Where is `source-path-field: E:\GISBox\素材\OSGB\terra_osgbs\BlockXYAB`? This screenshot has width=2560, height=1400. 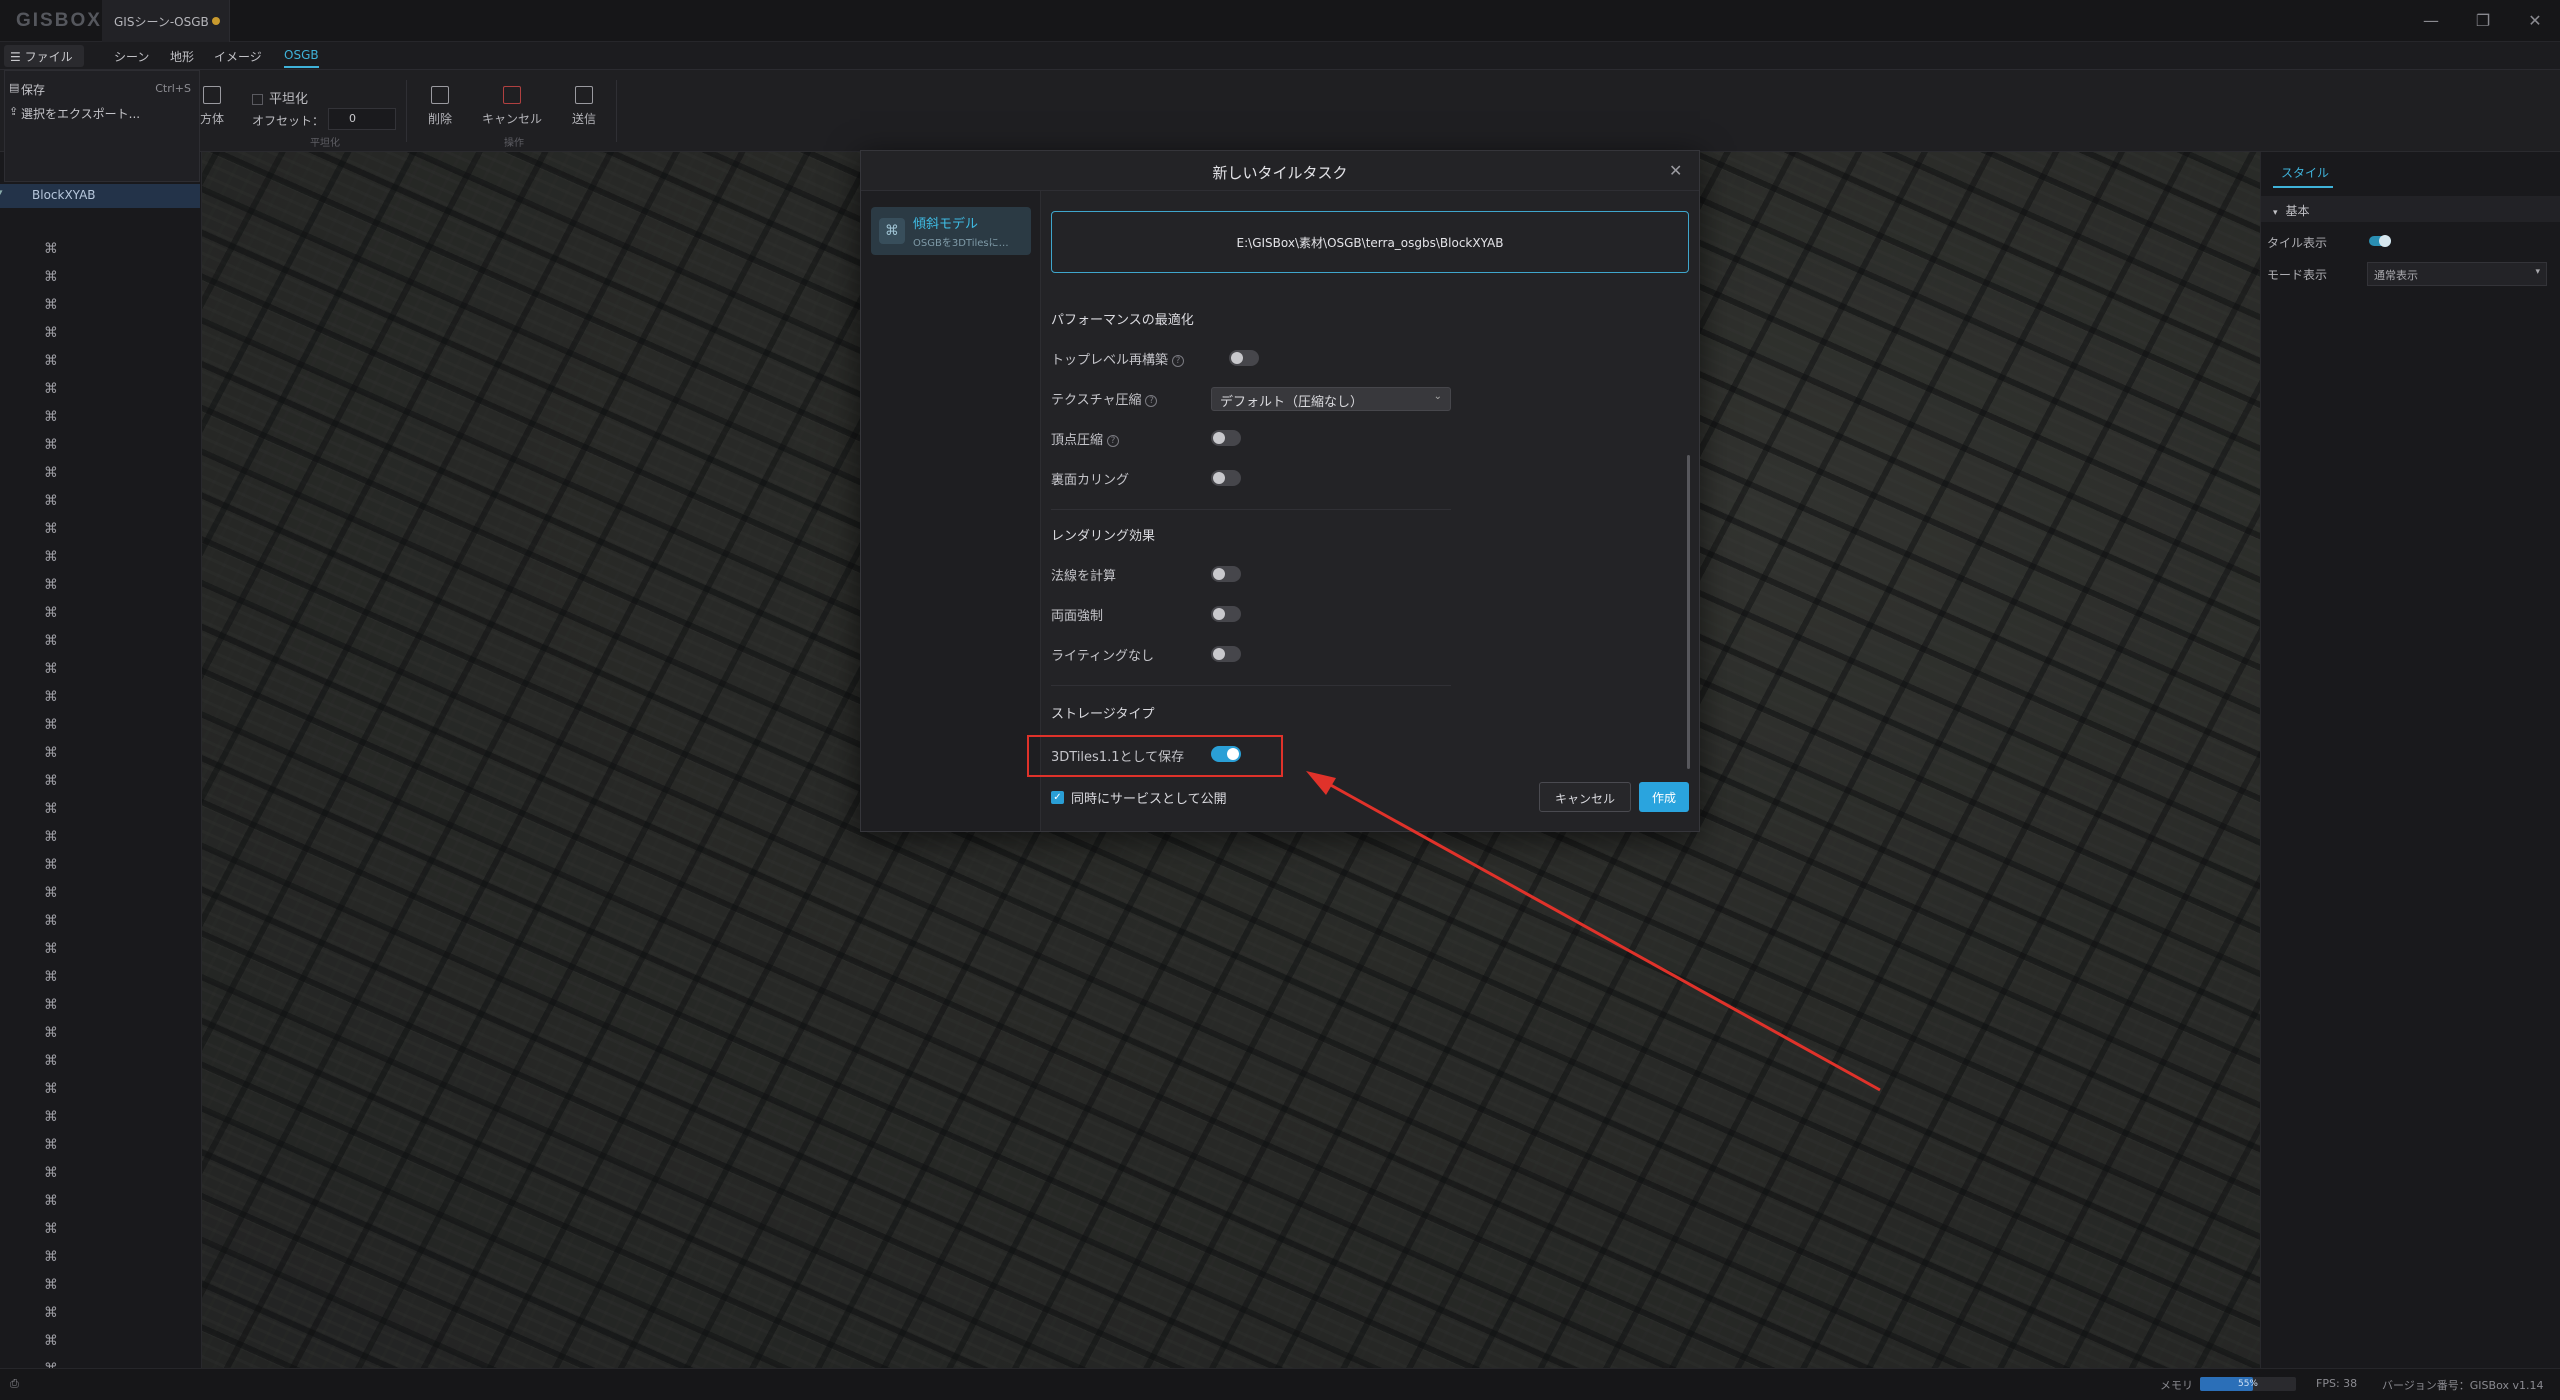
source-path-field: E:\GISBox\素材\OSGB\terra_osgbs\BlockXYAB is located at coordinates (1370, 242).